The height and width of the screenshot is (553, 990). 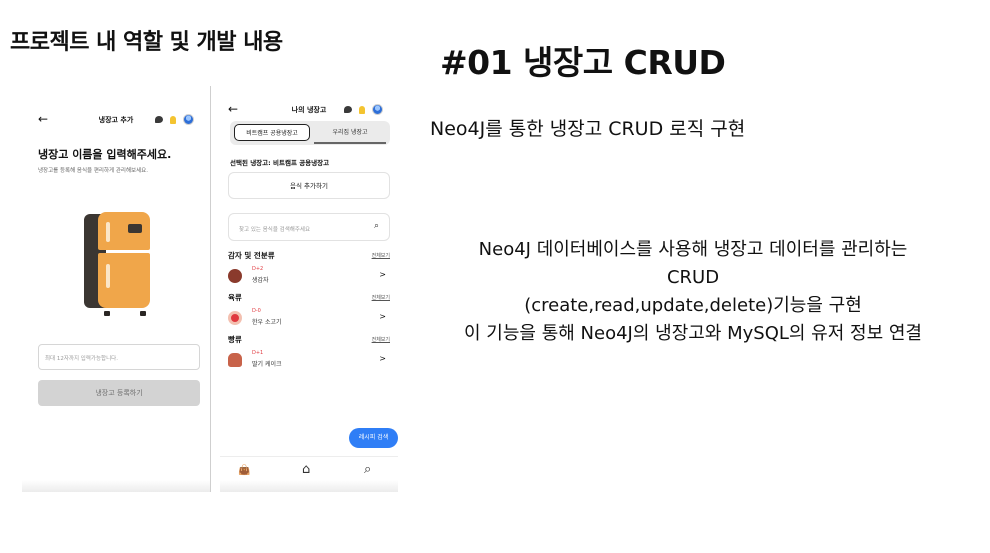 I want to click on divider, so click(x=210, y=289).